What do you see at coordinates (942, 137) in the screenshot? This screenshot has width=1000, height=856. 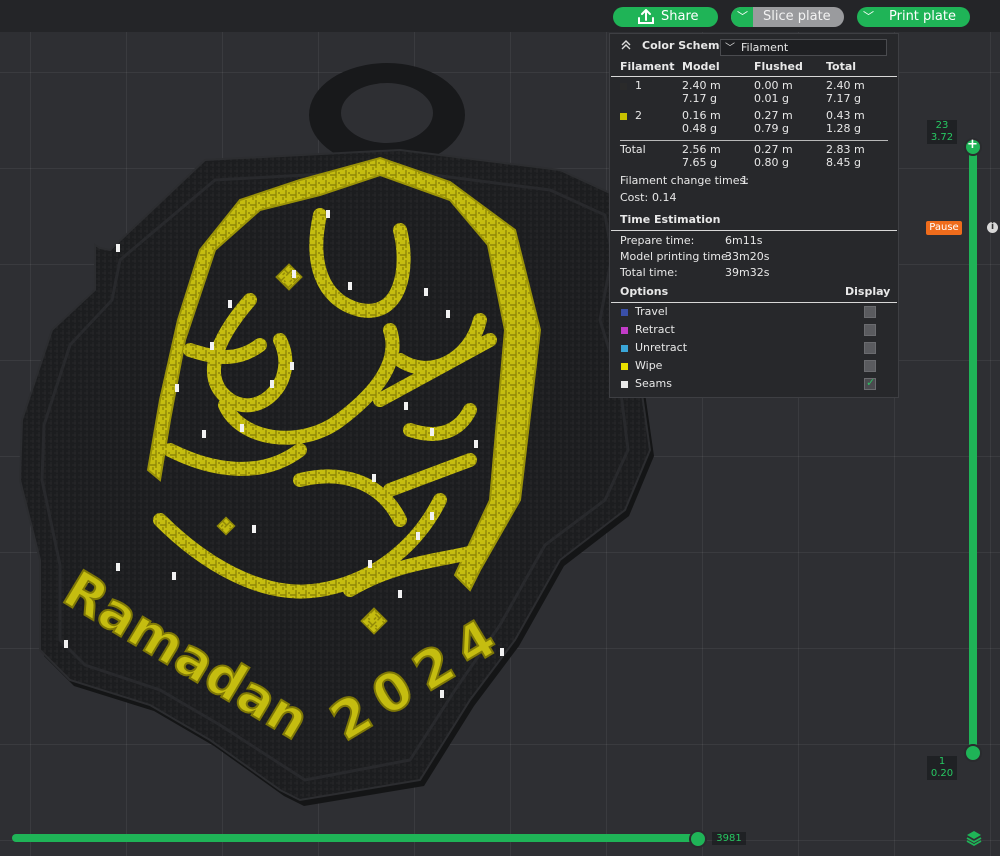 I see `top-layer-height: 3.72` at bounding box center [942, 137].